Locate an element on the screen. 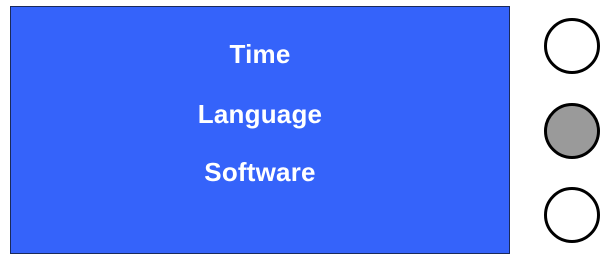 Image resolution: width=607 pixels, height=257 pixels. menu-item-language: Language is located at coordinates (260, 114).